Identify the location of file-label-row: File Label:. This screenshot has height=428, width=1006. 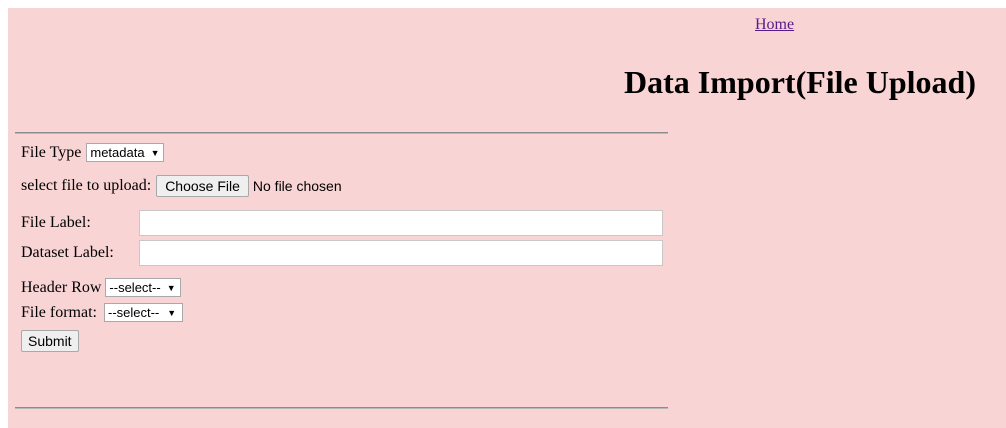
(342, 223).